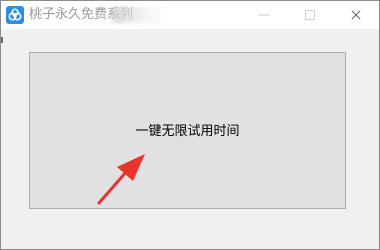 The height and width of the screenshot is (250, 380). I want to click on close-icon, so click(356, 15).